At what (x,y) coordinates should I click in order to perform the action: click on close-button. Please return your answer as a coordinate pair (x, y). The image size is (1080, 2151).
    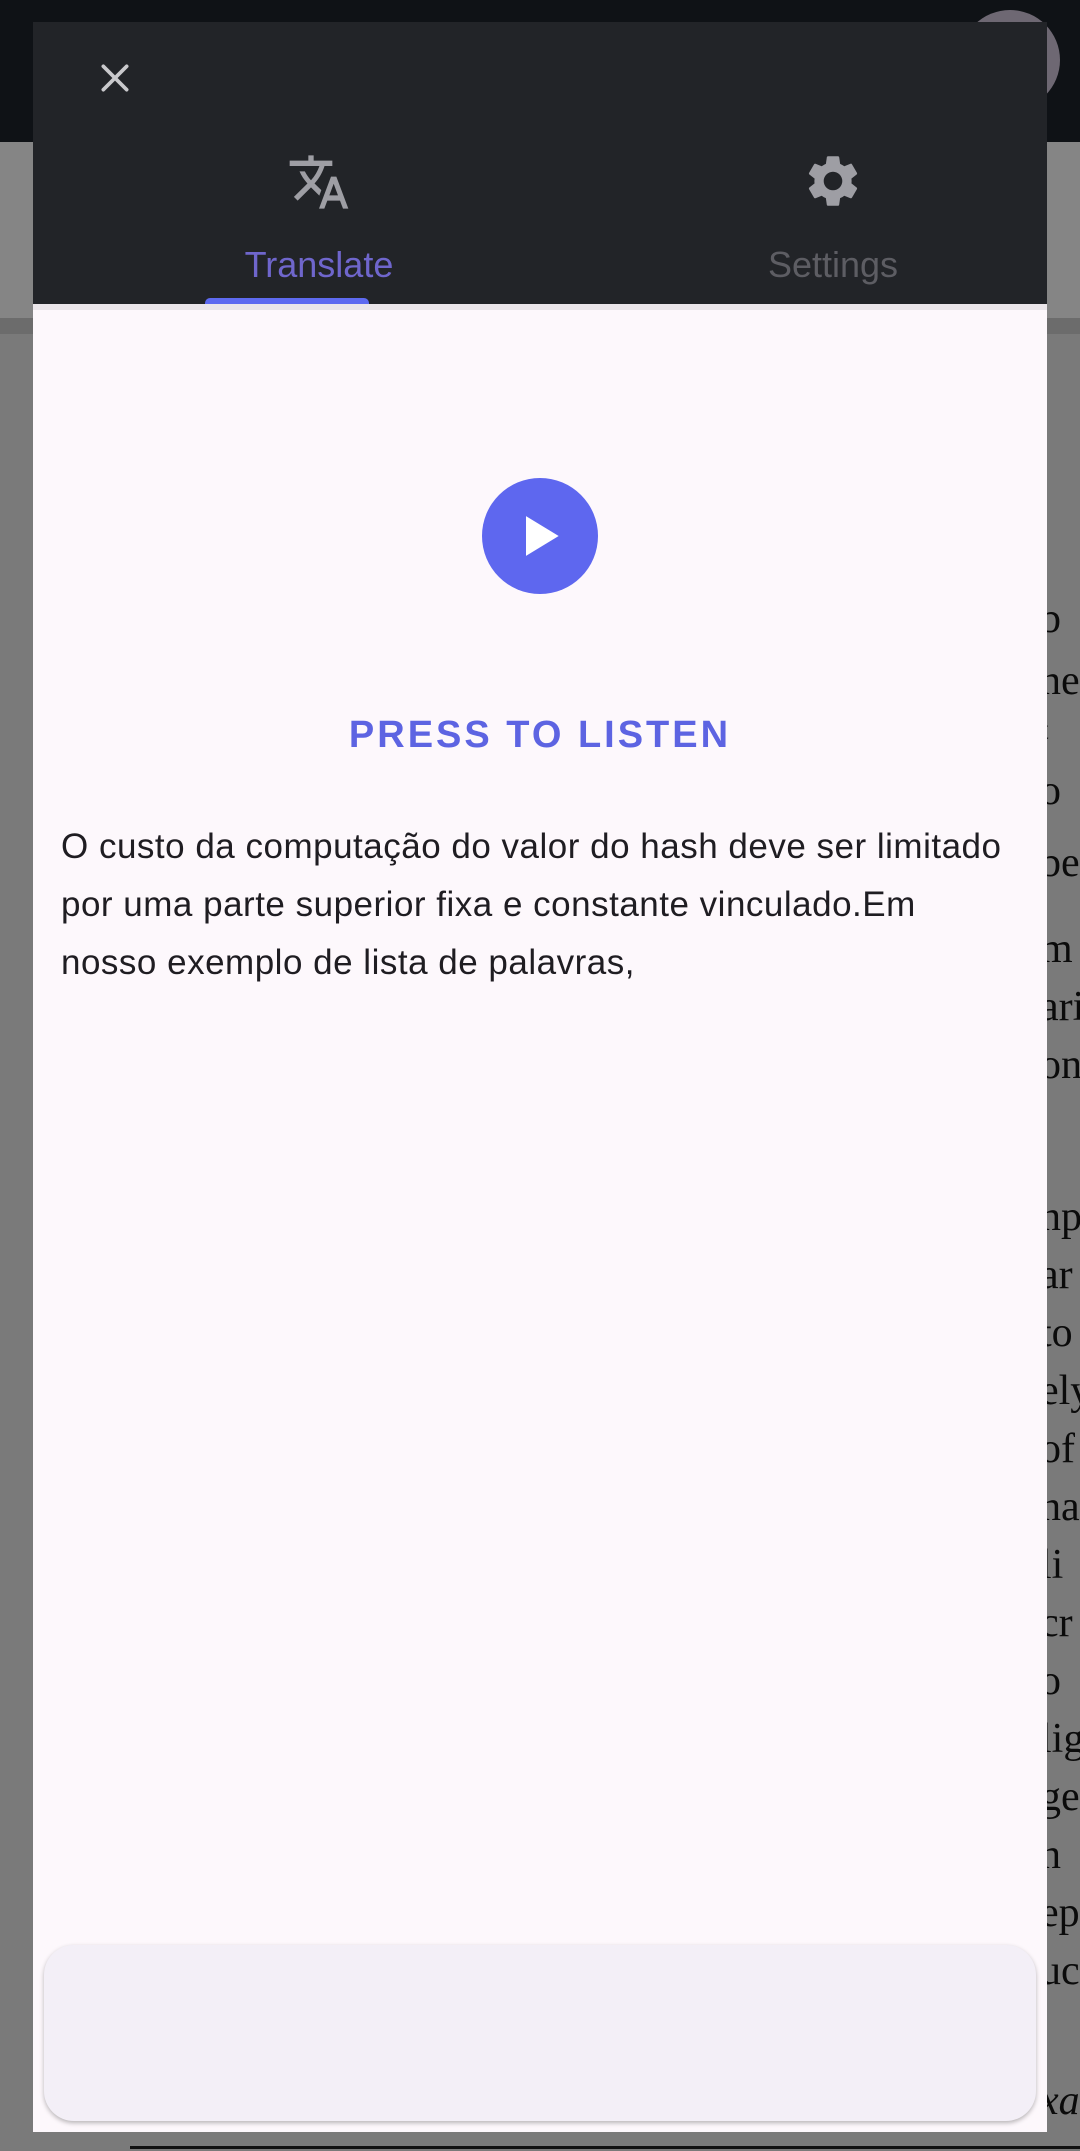
    Looking at the image, I should click on (115, 78).